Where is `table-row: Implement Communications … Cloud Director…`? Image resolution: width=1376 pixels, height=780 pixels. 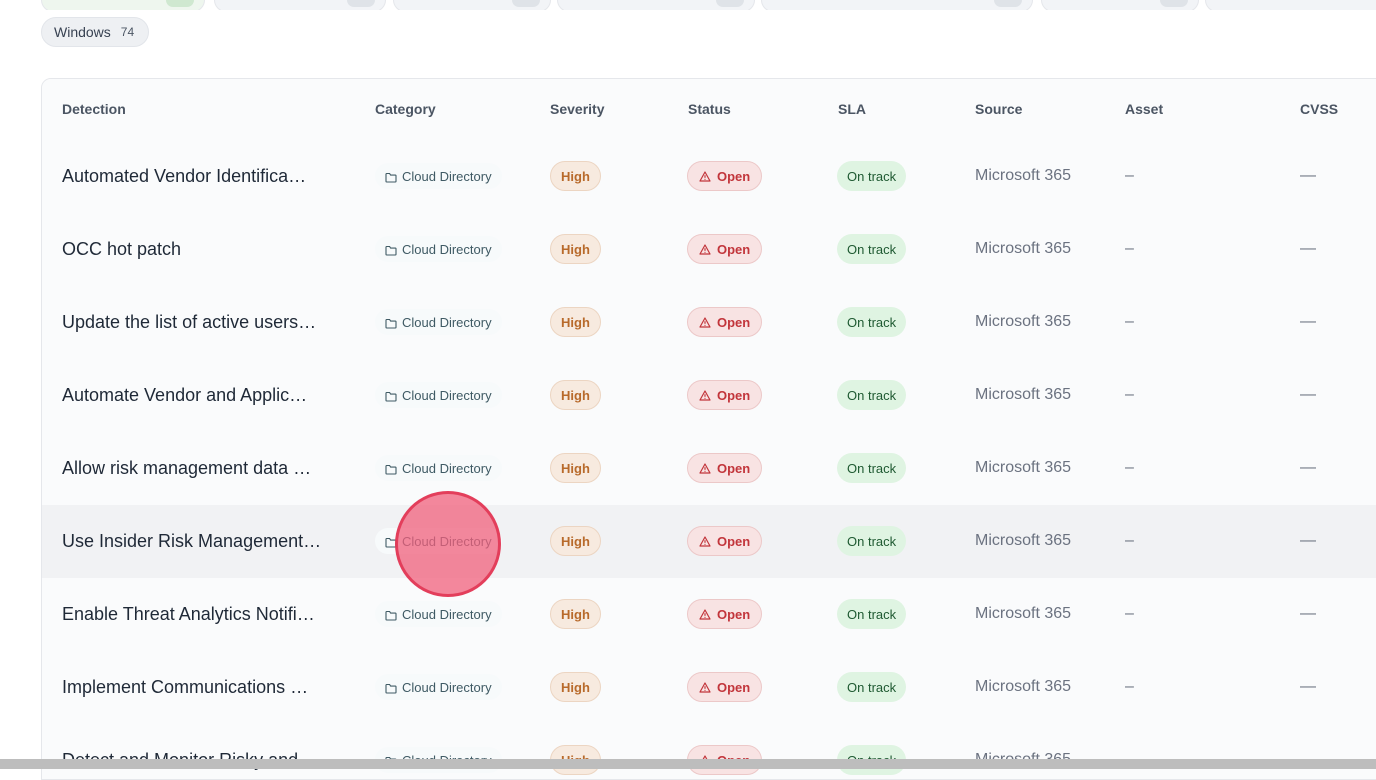
table-row: Implement Communications … Cloud Director… is located at coordinates (709, 688).